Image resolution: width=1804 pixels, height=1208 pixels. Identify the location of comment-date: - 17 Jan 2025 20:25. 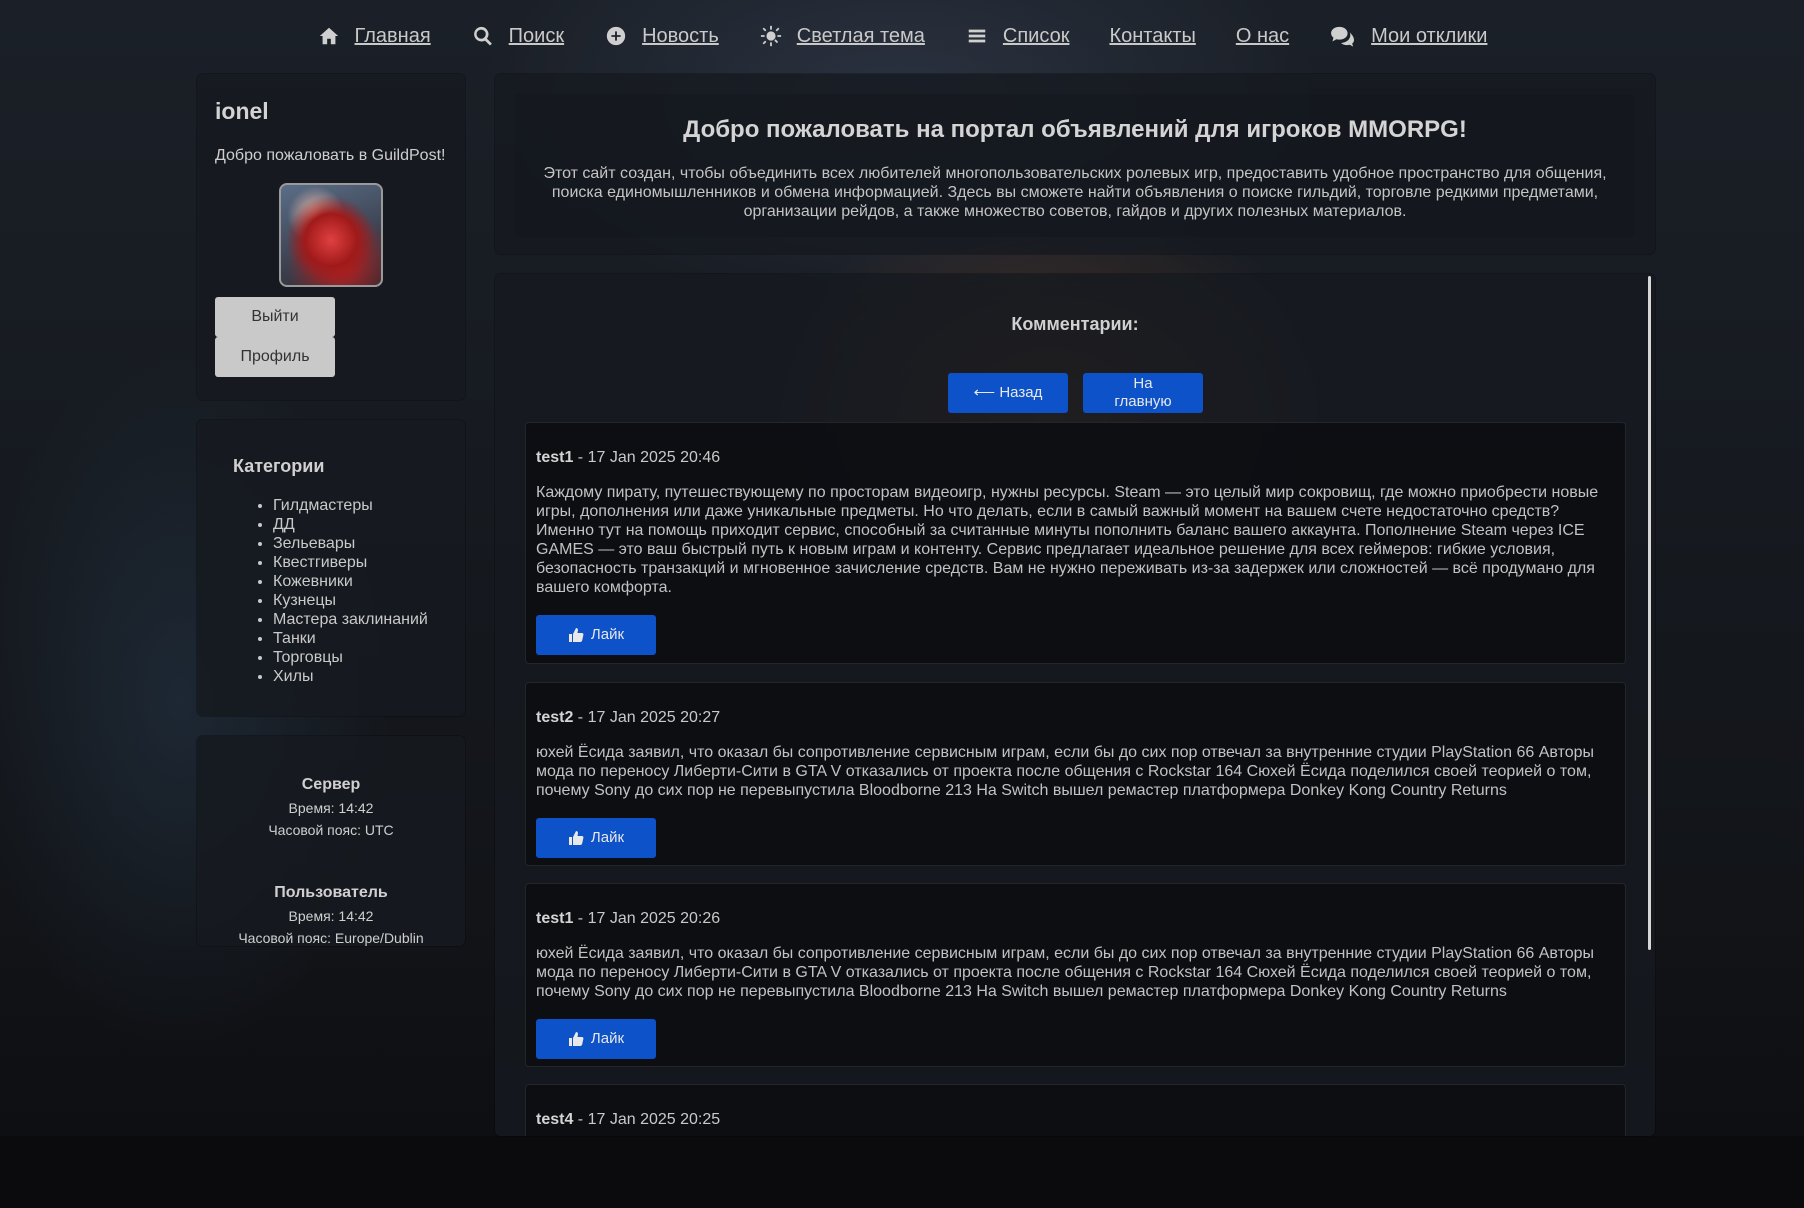
(647, 1119).